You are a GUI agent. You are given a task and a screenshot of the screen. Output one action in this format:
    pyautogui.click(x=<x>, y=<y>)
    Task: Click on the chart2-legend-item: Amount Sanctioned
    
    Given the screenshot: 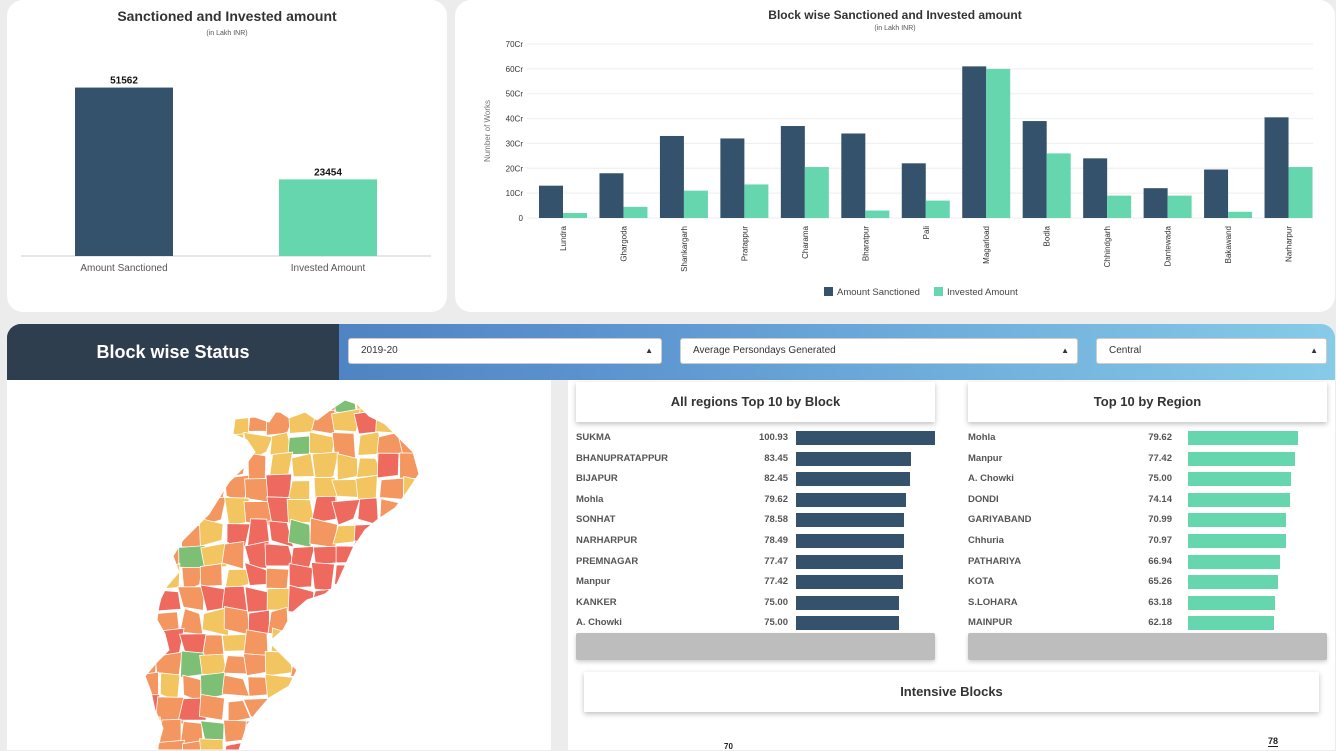 What is the action you would take?
    pyautogui.click(x=872, y=292)
    